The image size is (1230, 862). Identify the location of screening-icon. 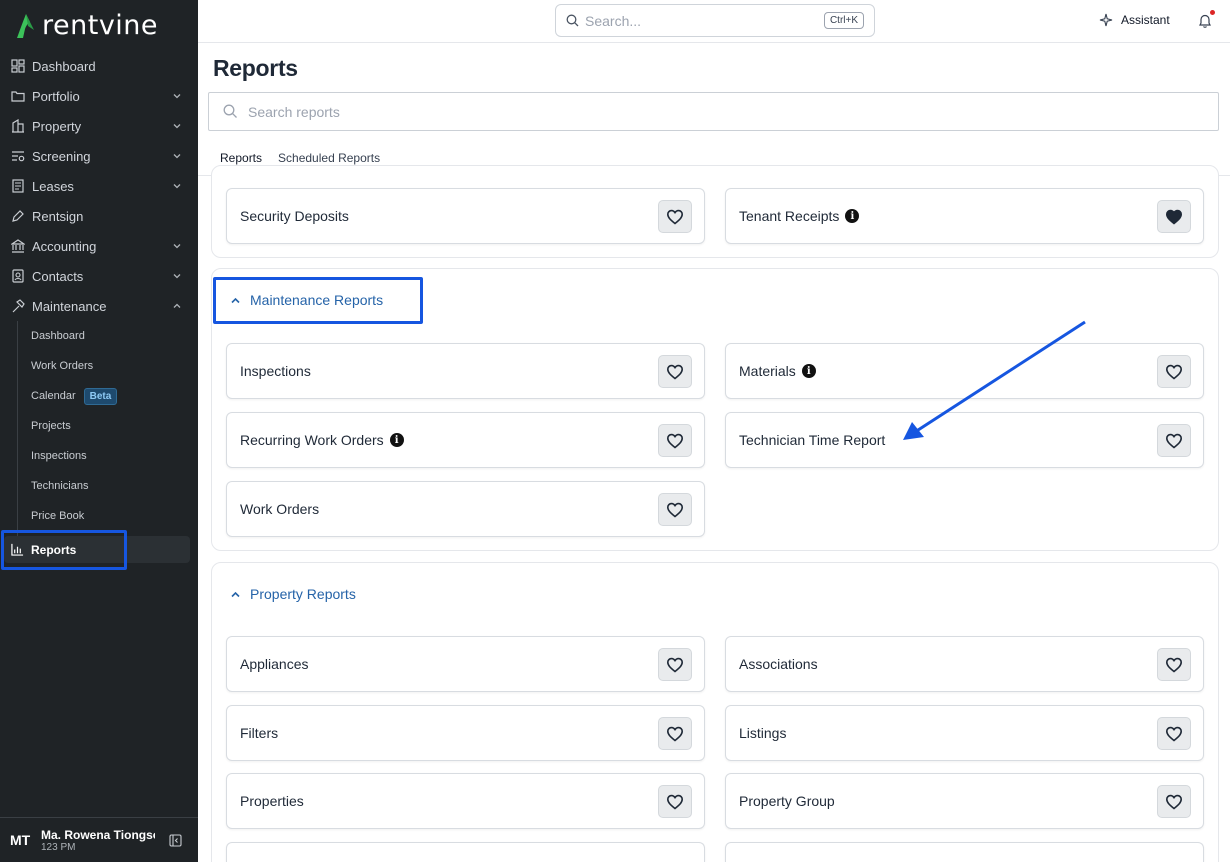
(18, 156).